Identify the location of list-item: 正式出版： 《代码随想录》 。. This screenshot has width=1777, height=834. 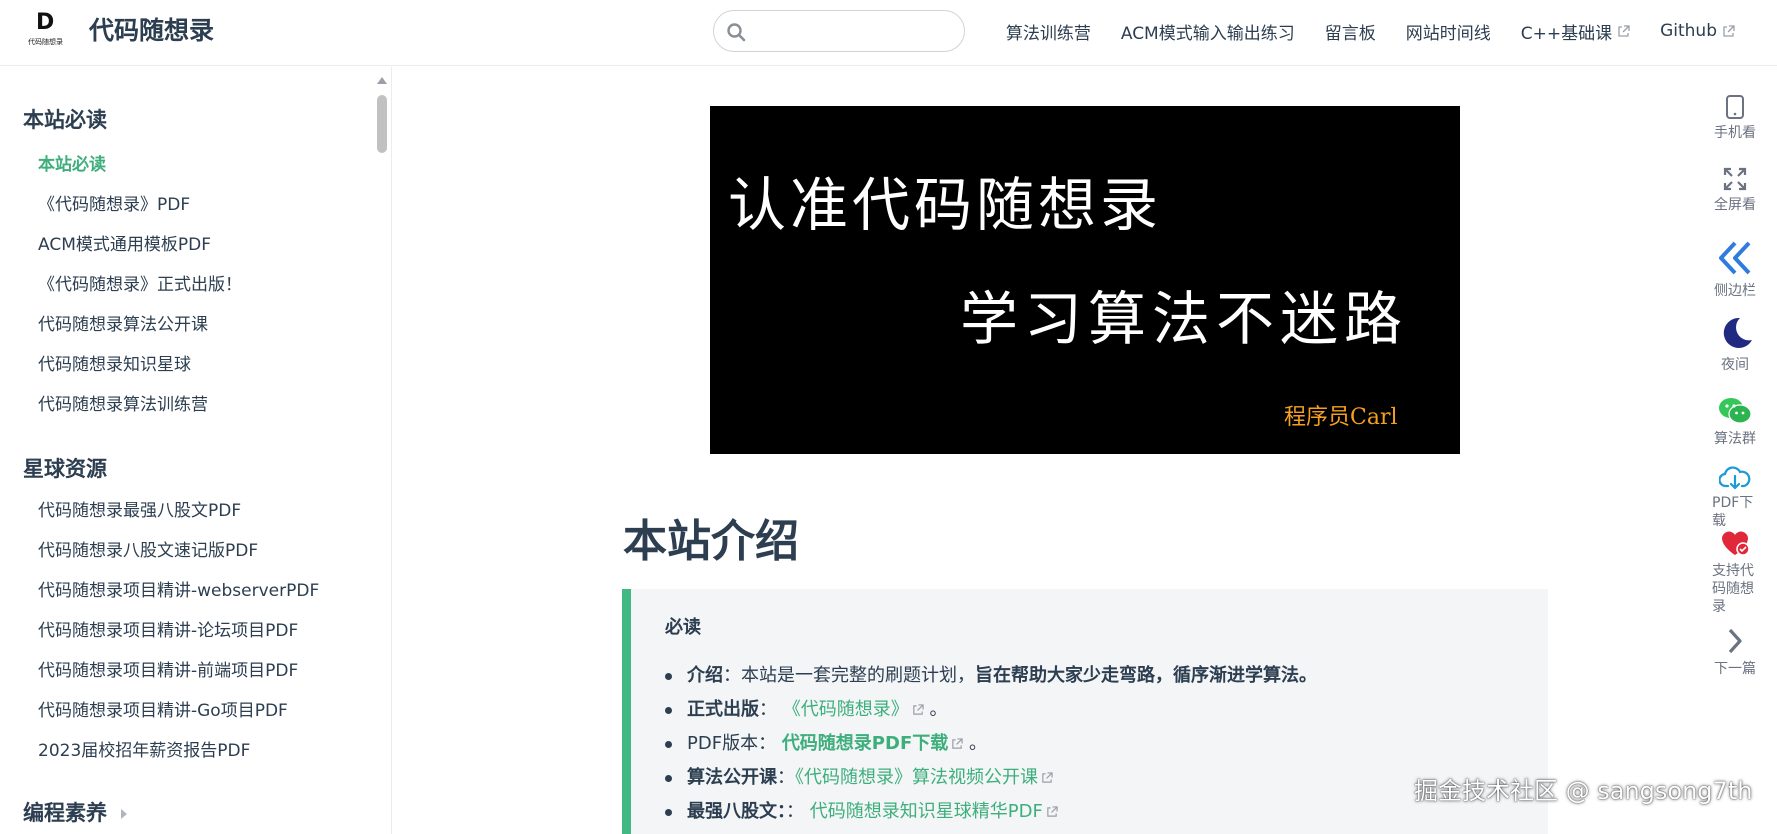
(989, 710).